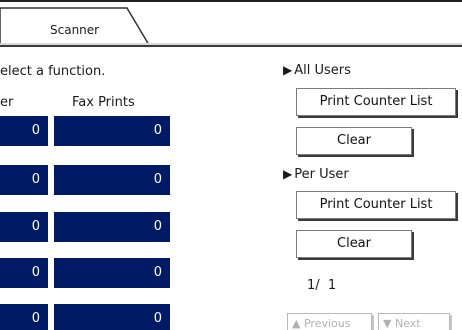 The image size is (462, 330). I want to click on per-user-label: Per User, so click(321, 174).